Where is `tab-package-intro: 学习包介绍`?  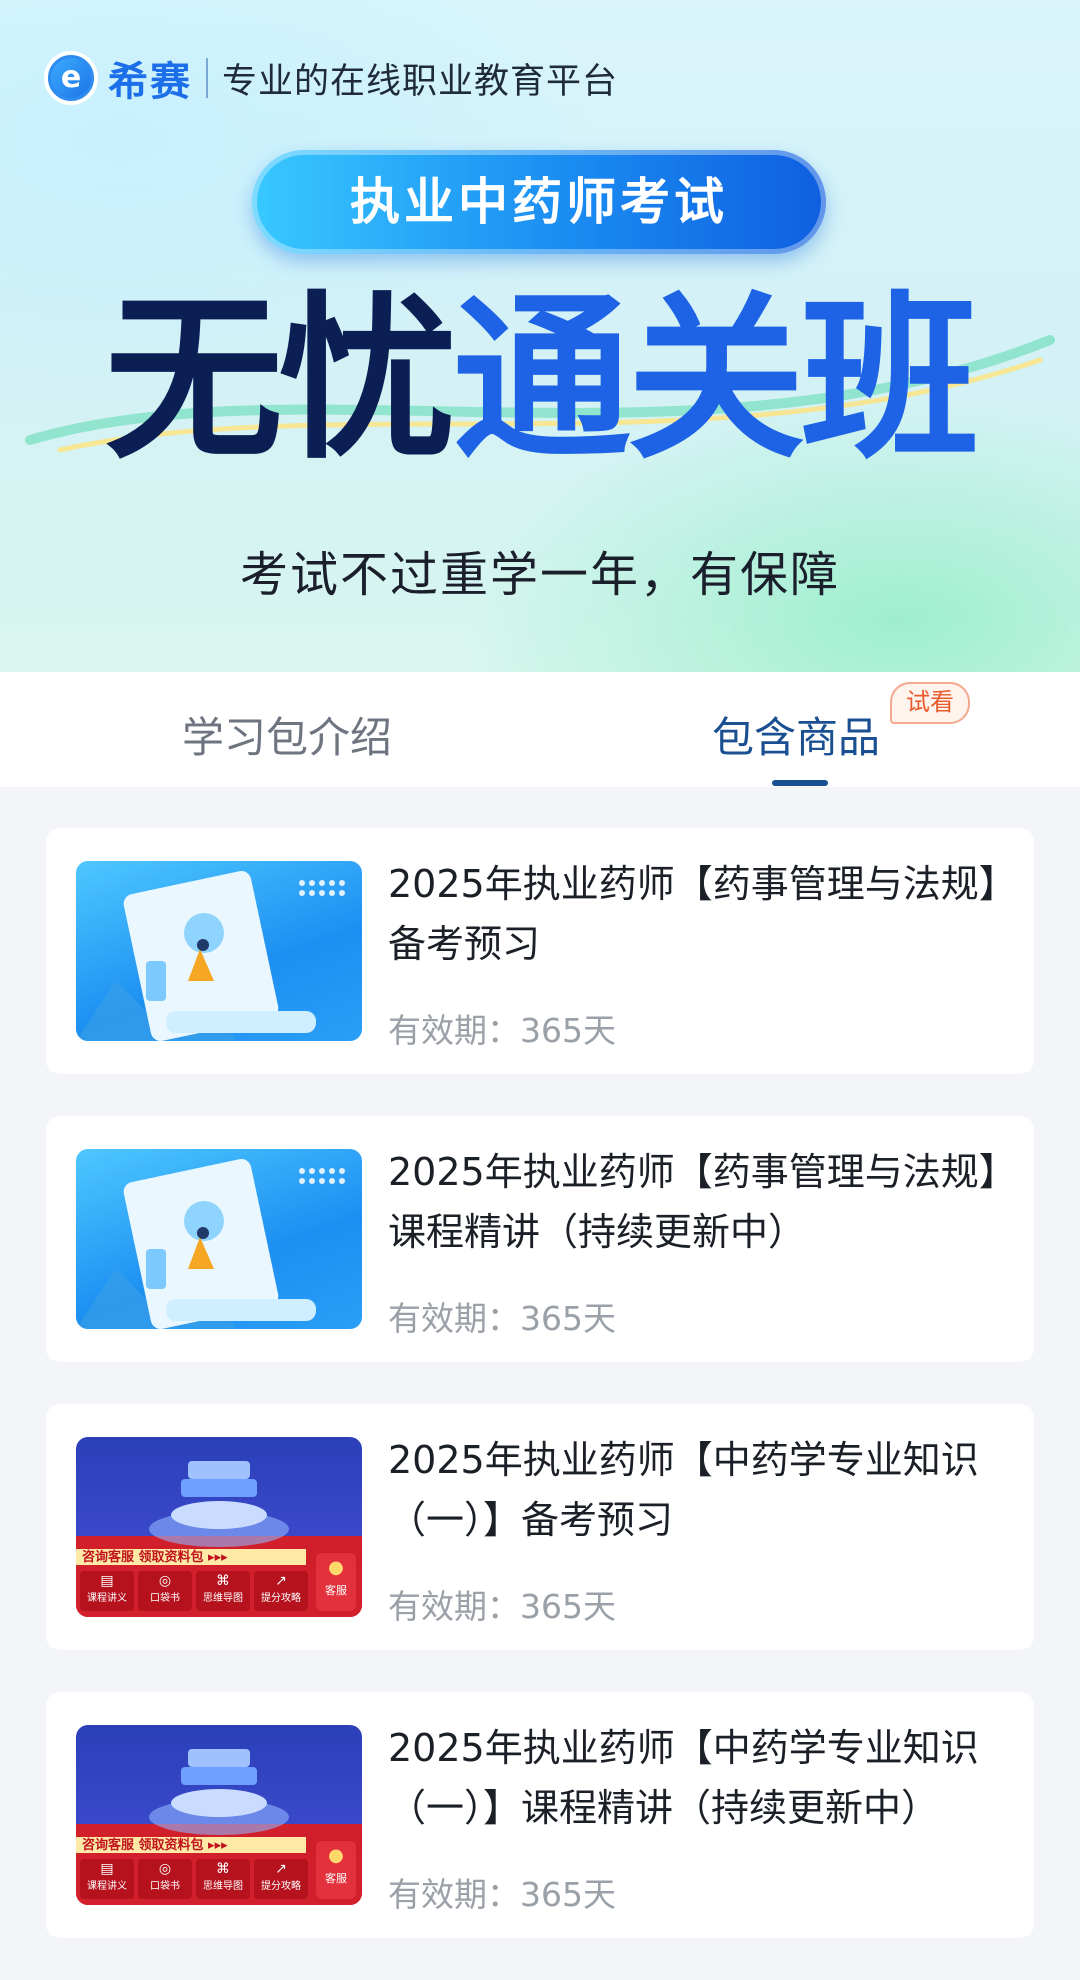 tab-package-intro: 学习包介绍 is located at coordinates (287, 734).